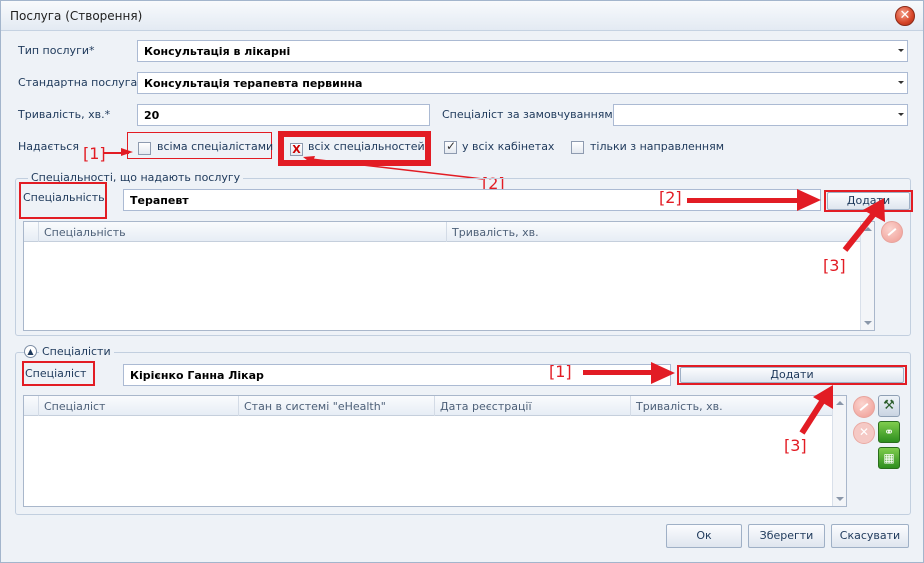  Describe the element at coordinates (462, 16) in the screenshot. I see `title-bar: Послуга (Створення) ✕` at that location.